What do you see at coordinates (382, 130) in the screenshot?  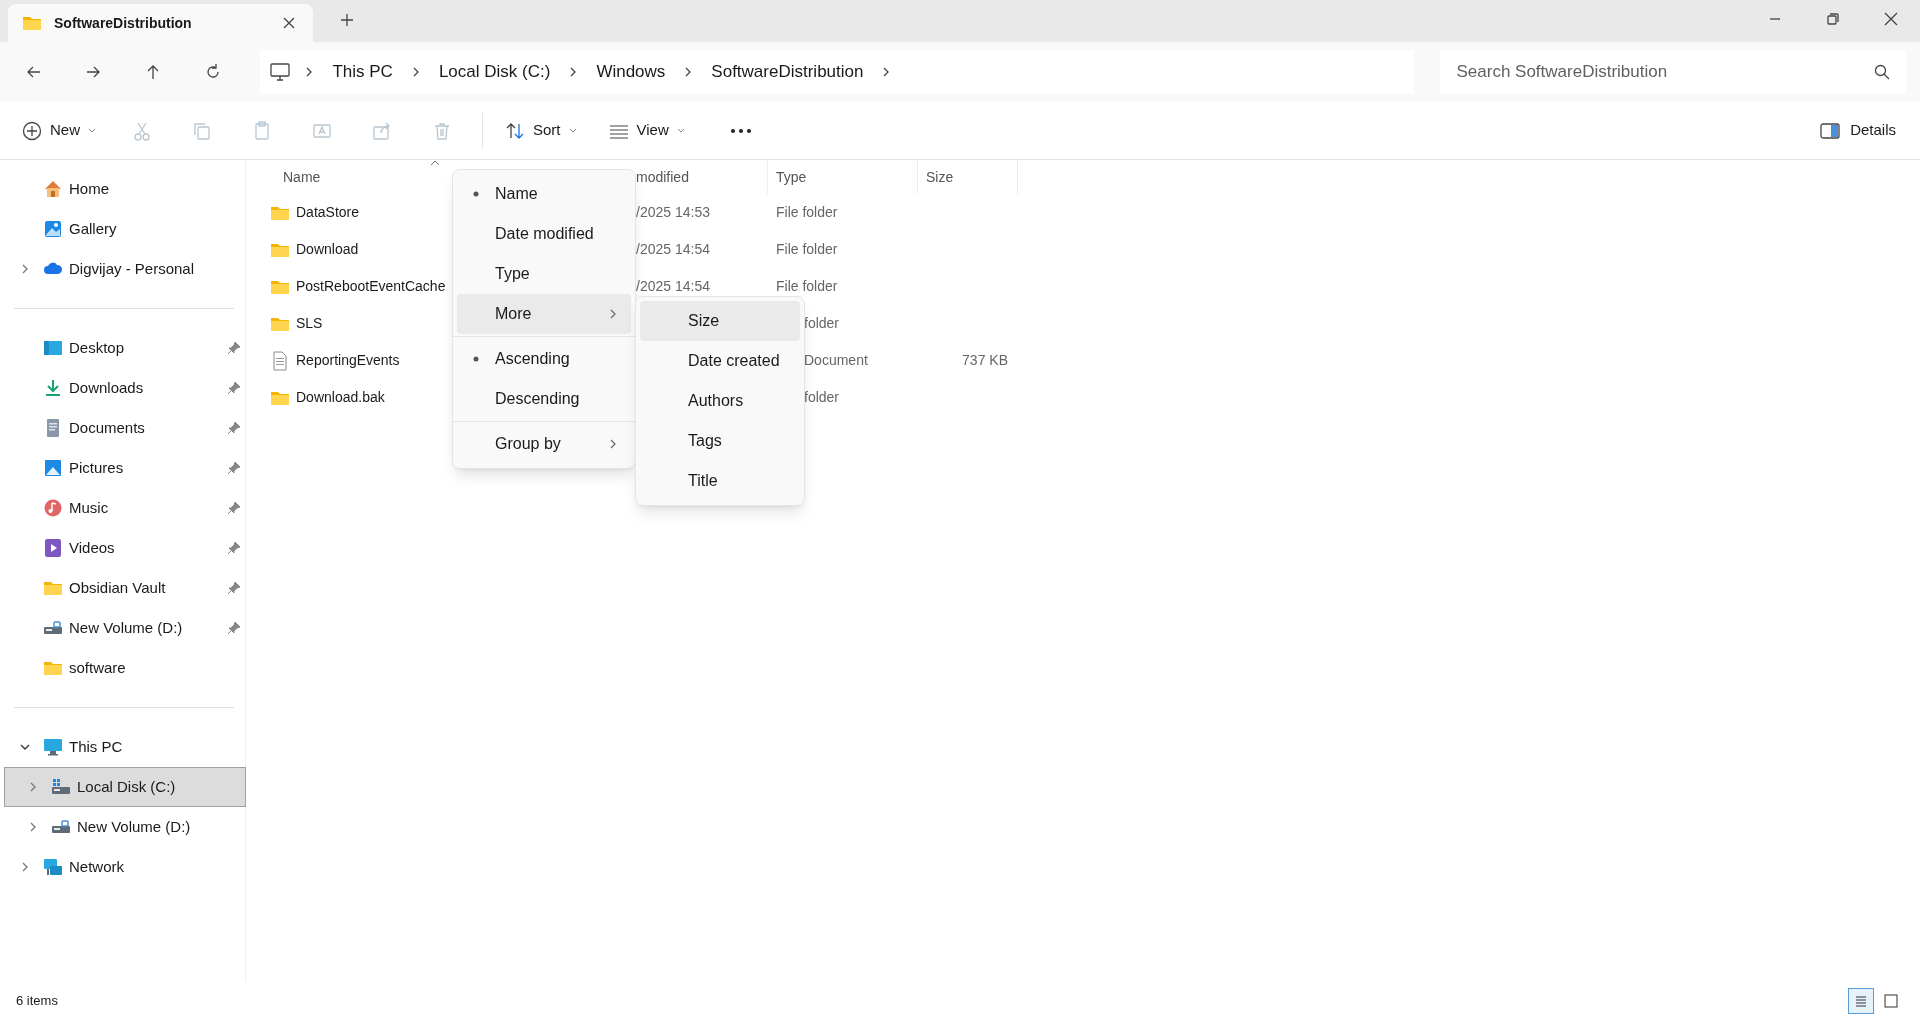 I see `share-icon` at bounding box center [382, 130].